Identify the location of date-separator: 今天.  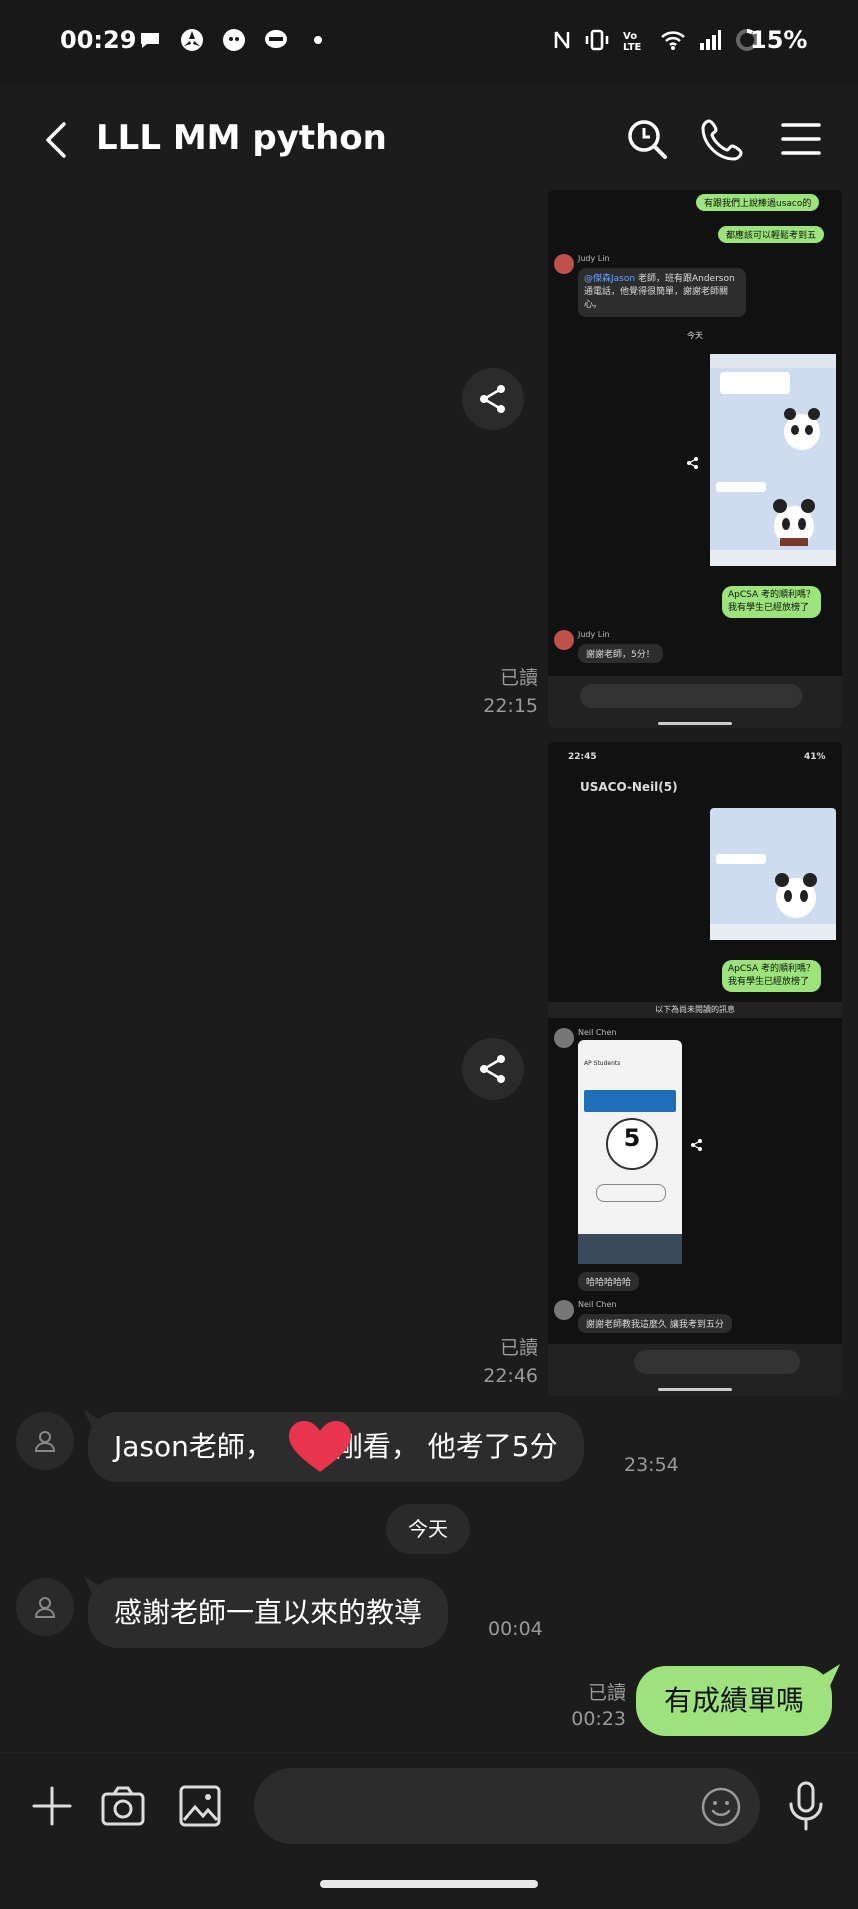
(428, 1529).